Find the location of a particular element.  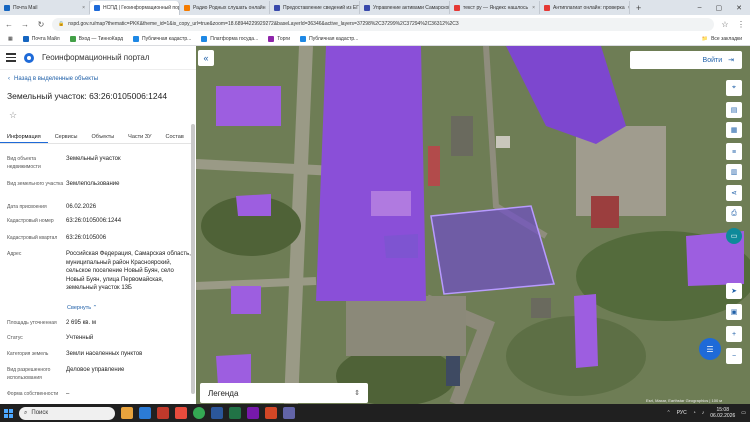

tools-list-icon: ≡ is located at coordinates (734, 152).